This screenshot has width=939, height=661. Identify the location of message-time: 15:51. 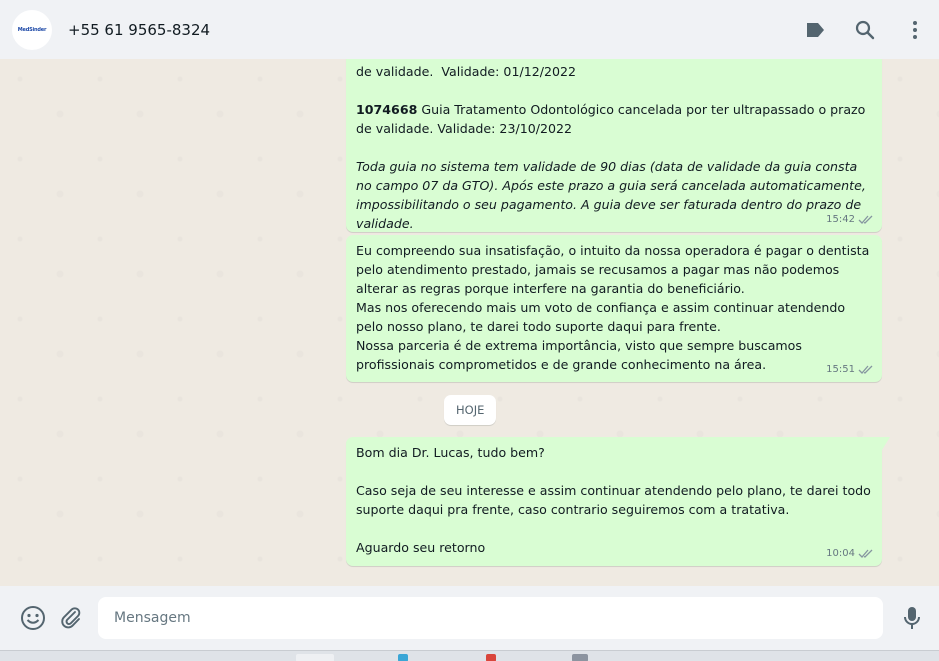
(840, 369).